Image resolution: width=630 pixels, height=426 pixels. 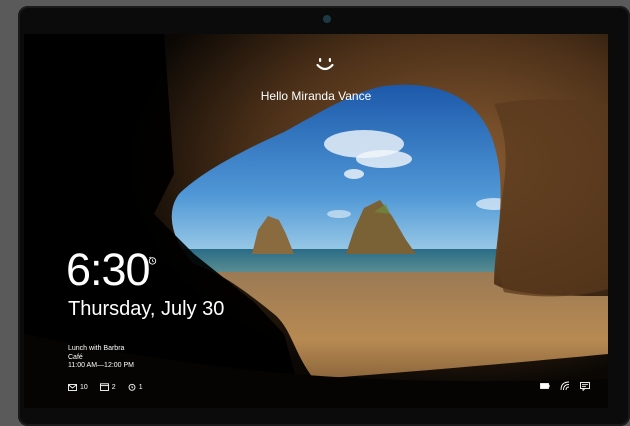 I want to click on mail-icon, so click(x=72, y=387).